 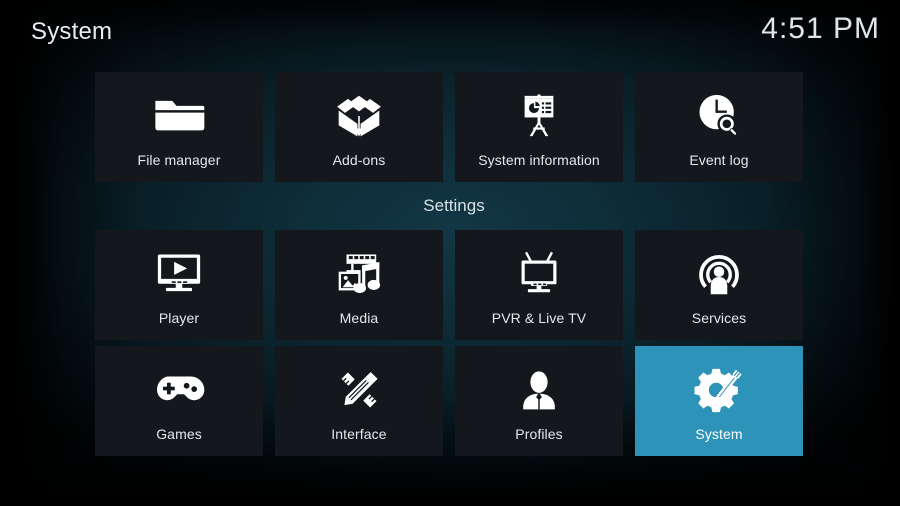 I want to click on tile-label: File manager, so click(x=179, y=160).